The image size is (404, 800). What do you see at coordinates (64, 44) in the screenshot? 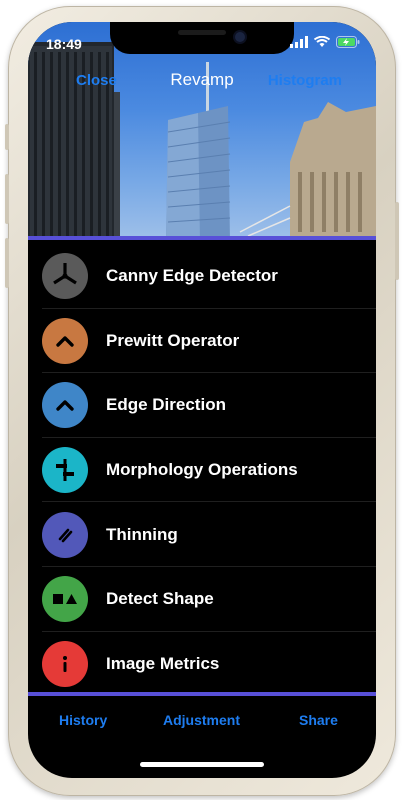
I see `status-time: 18:49` at bounding box center [64, 44].